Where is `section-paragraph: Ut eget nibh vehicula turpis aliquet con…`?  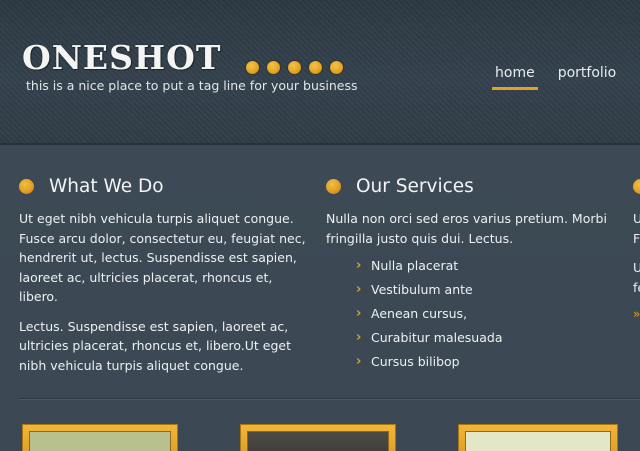
section-paragraph: Ut eget nibh vehicula turpis aliquet con… is located at coordinates (162, 257).